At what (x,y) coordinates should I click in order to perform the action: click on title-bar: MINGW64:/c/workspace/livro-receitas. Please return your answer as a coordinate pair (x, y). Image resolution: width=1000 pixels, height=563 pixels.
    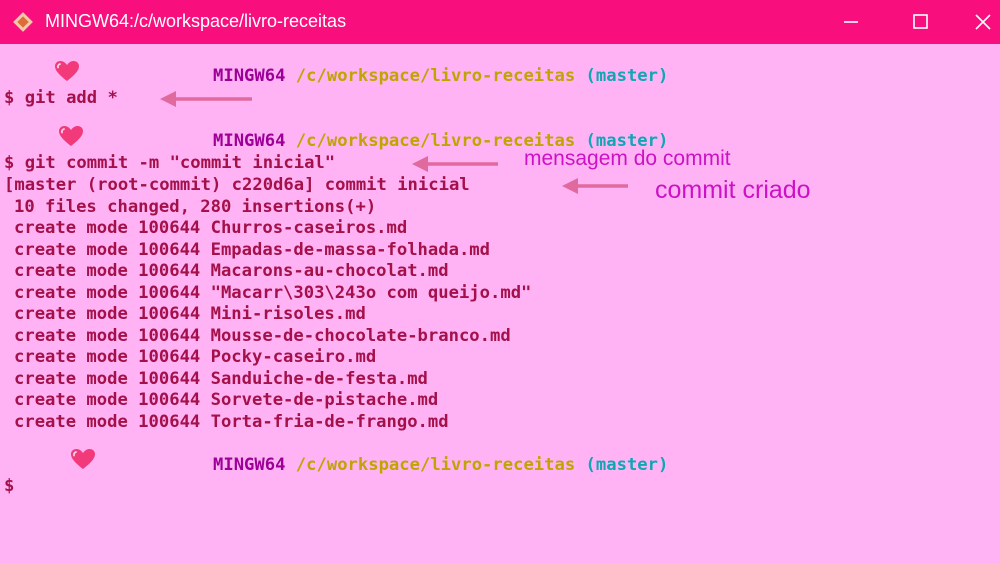
    Looking at the image, I should click on (500, 22).